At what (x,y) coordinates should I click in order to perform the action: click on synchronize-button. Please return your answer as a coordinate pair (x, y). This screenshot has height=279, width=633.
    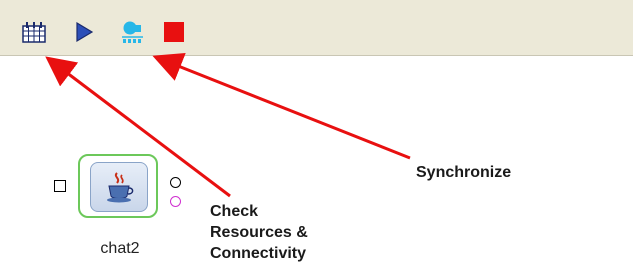
    Looking at the image, I should click on (132, 32).